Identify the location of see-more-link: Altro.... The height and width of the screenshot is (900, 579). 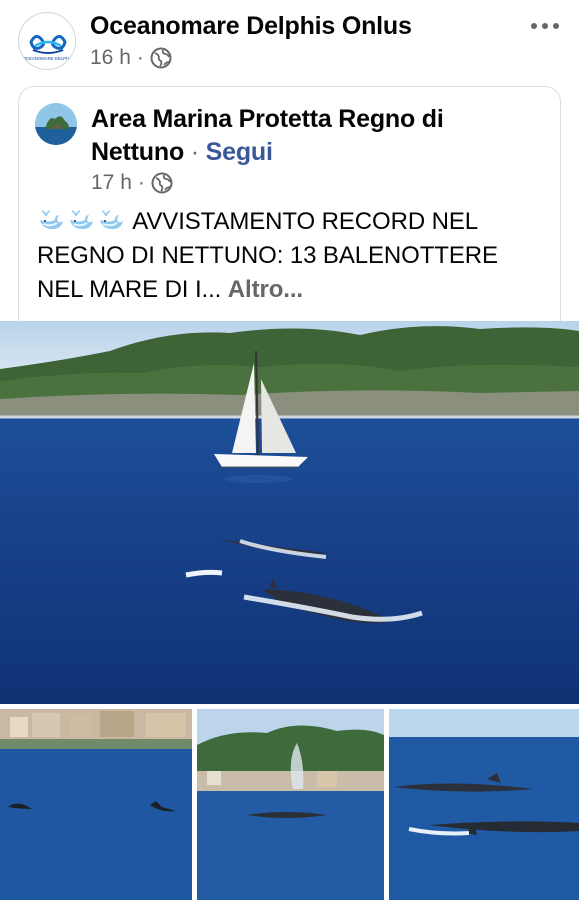
(265, 289).